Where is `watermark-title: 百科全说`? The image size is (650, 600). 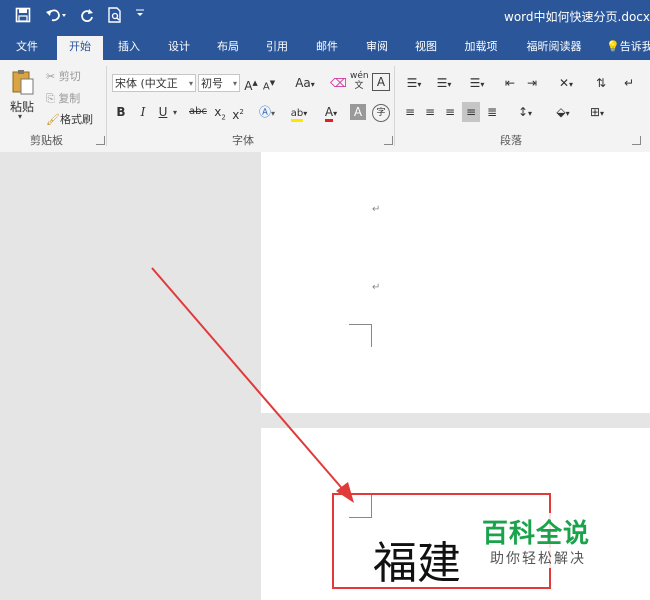
watermark-title: 百科全说 is located at coordinates (536, 531).